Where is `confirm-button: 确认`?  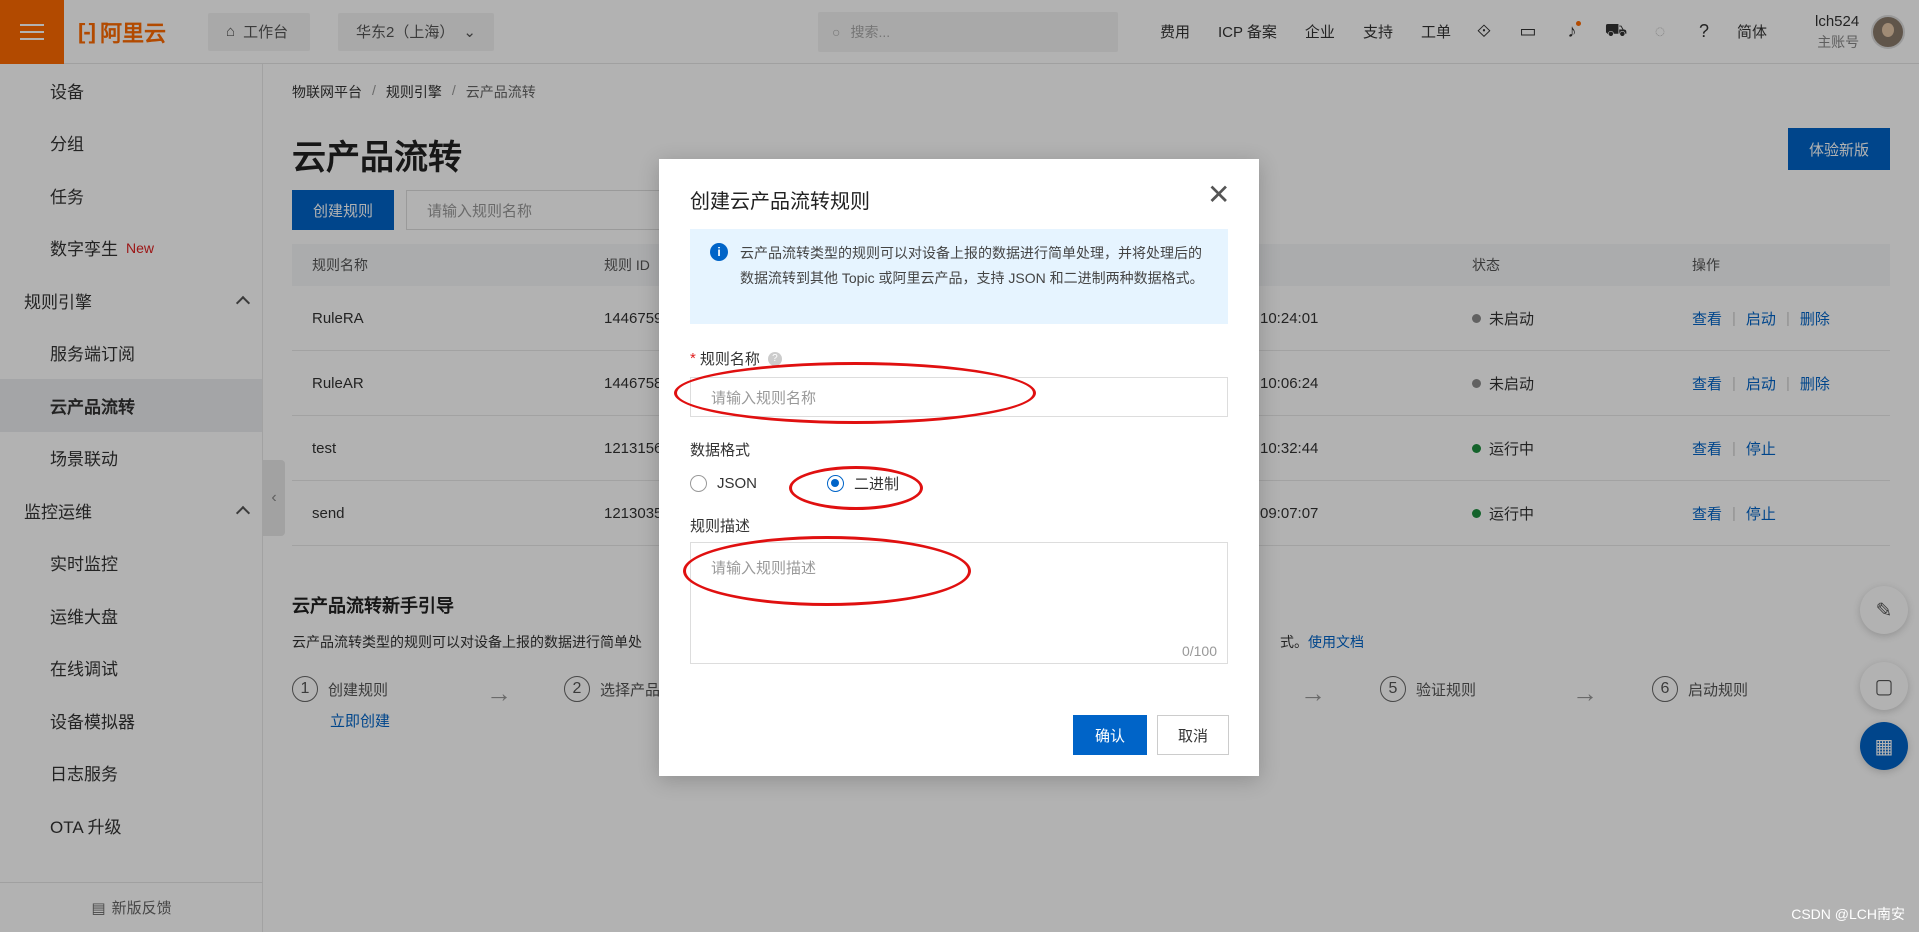
confirm-button: 确认 is located at coordinates (1110, 735).